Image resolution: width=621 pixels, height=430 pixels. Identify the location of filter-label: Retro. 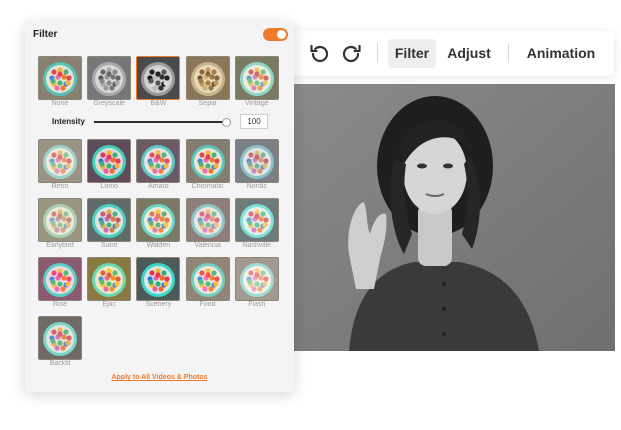
(60, 186).